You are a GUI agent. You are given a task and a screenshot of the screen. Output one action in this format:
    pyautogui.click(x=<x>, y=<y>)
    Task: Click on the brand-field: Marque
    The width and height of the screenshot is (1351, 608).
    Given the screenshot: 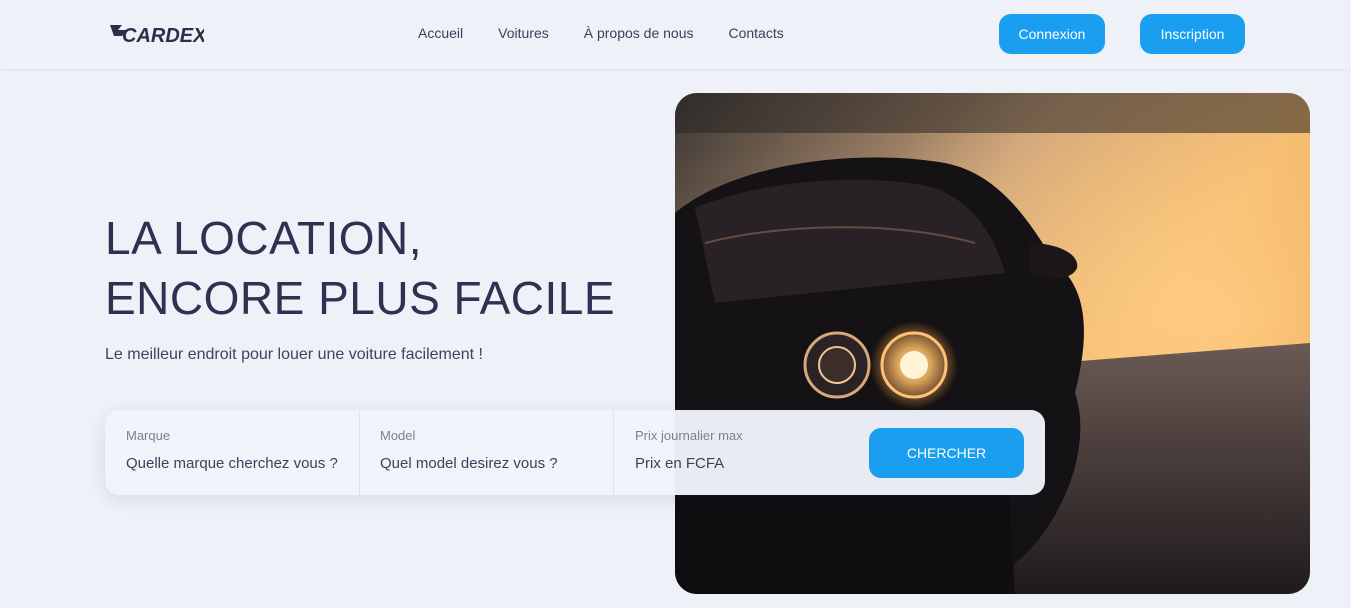 What is the action you would take?
    pyautogui.click(x=232, y=452)
    